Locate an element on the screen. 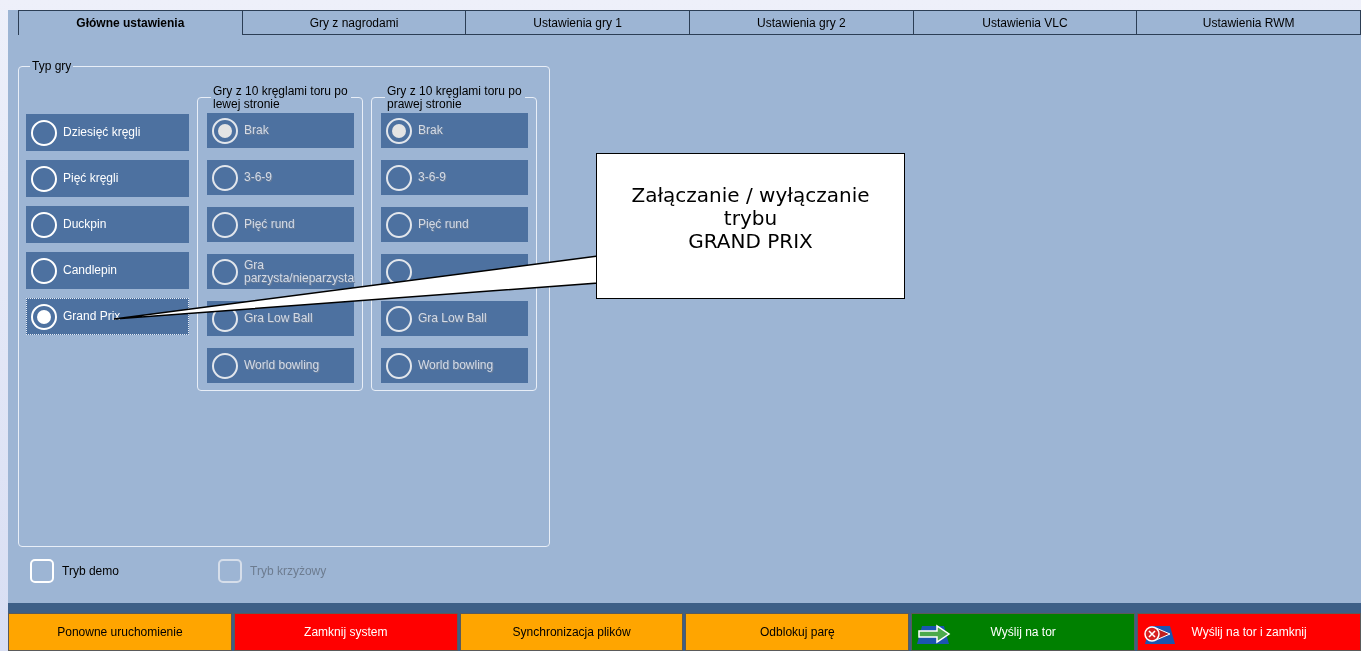 This screenshot has width=1361, height=651. tab: Ustawienia VLC is located at coordinates (1025, 22).